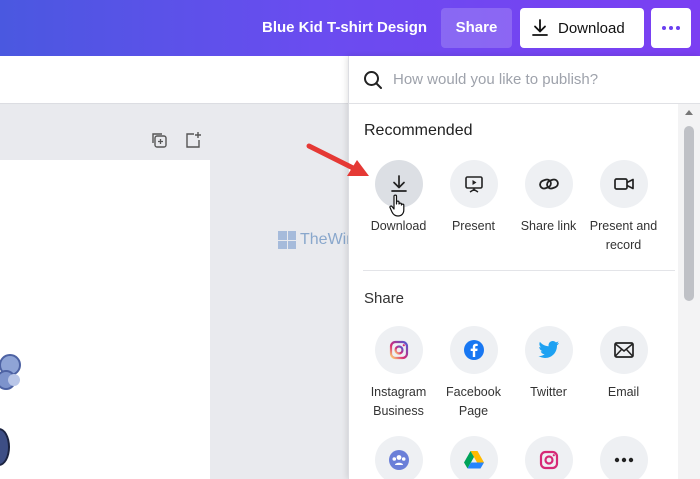 This screenshot has height=479, width=700. I want to click on document-title: Blue Kid T-shirt Design, so click(344, 27).